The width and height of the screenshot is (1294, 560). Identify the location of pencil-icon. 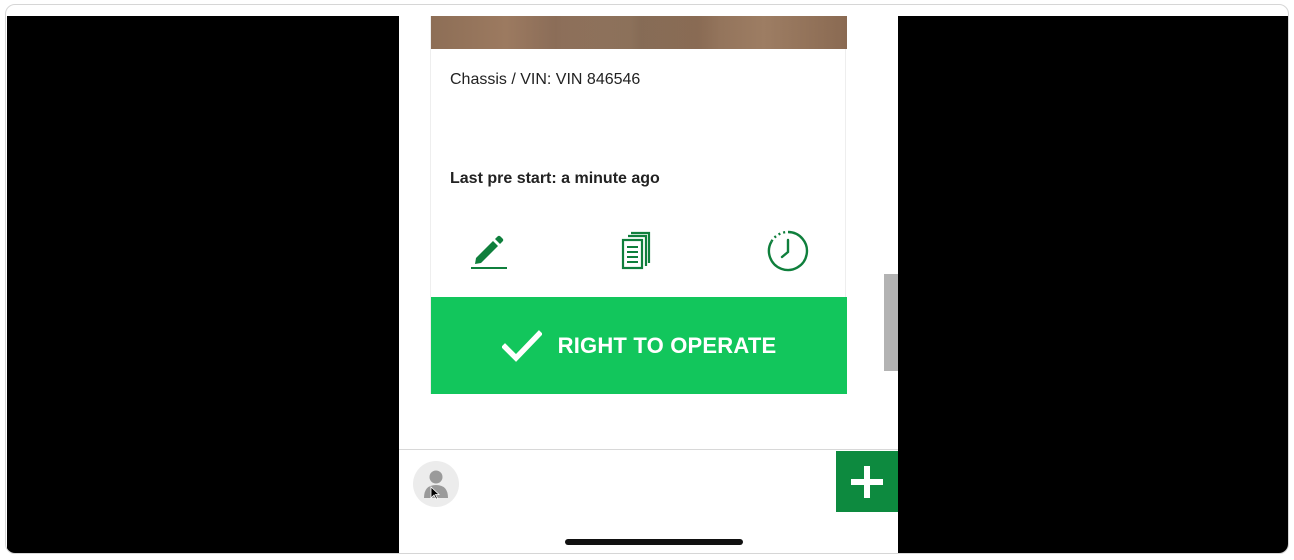
(489, 252).